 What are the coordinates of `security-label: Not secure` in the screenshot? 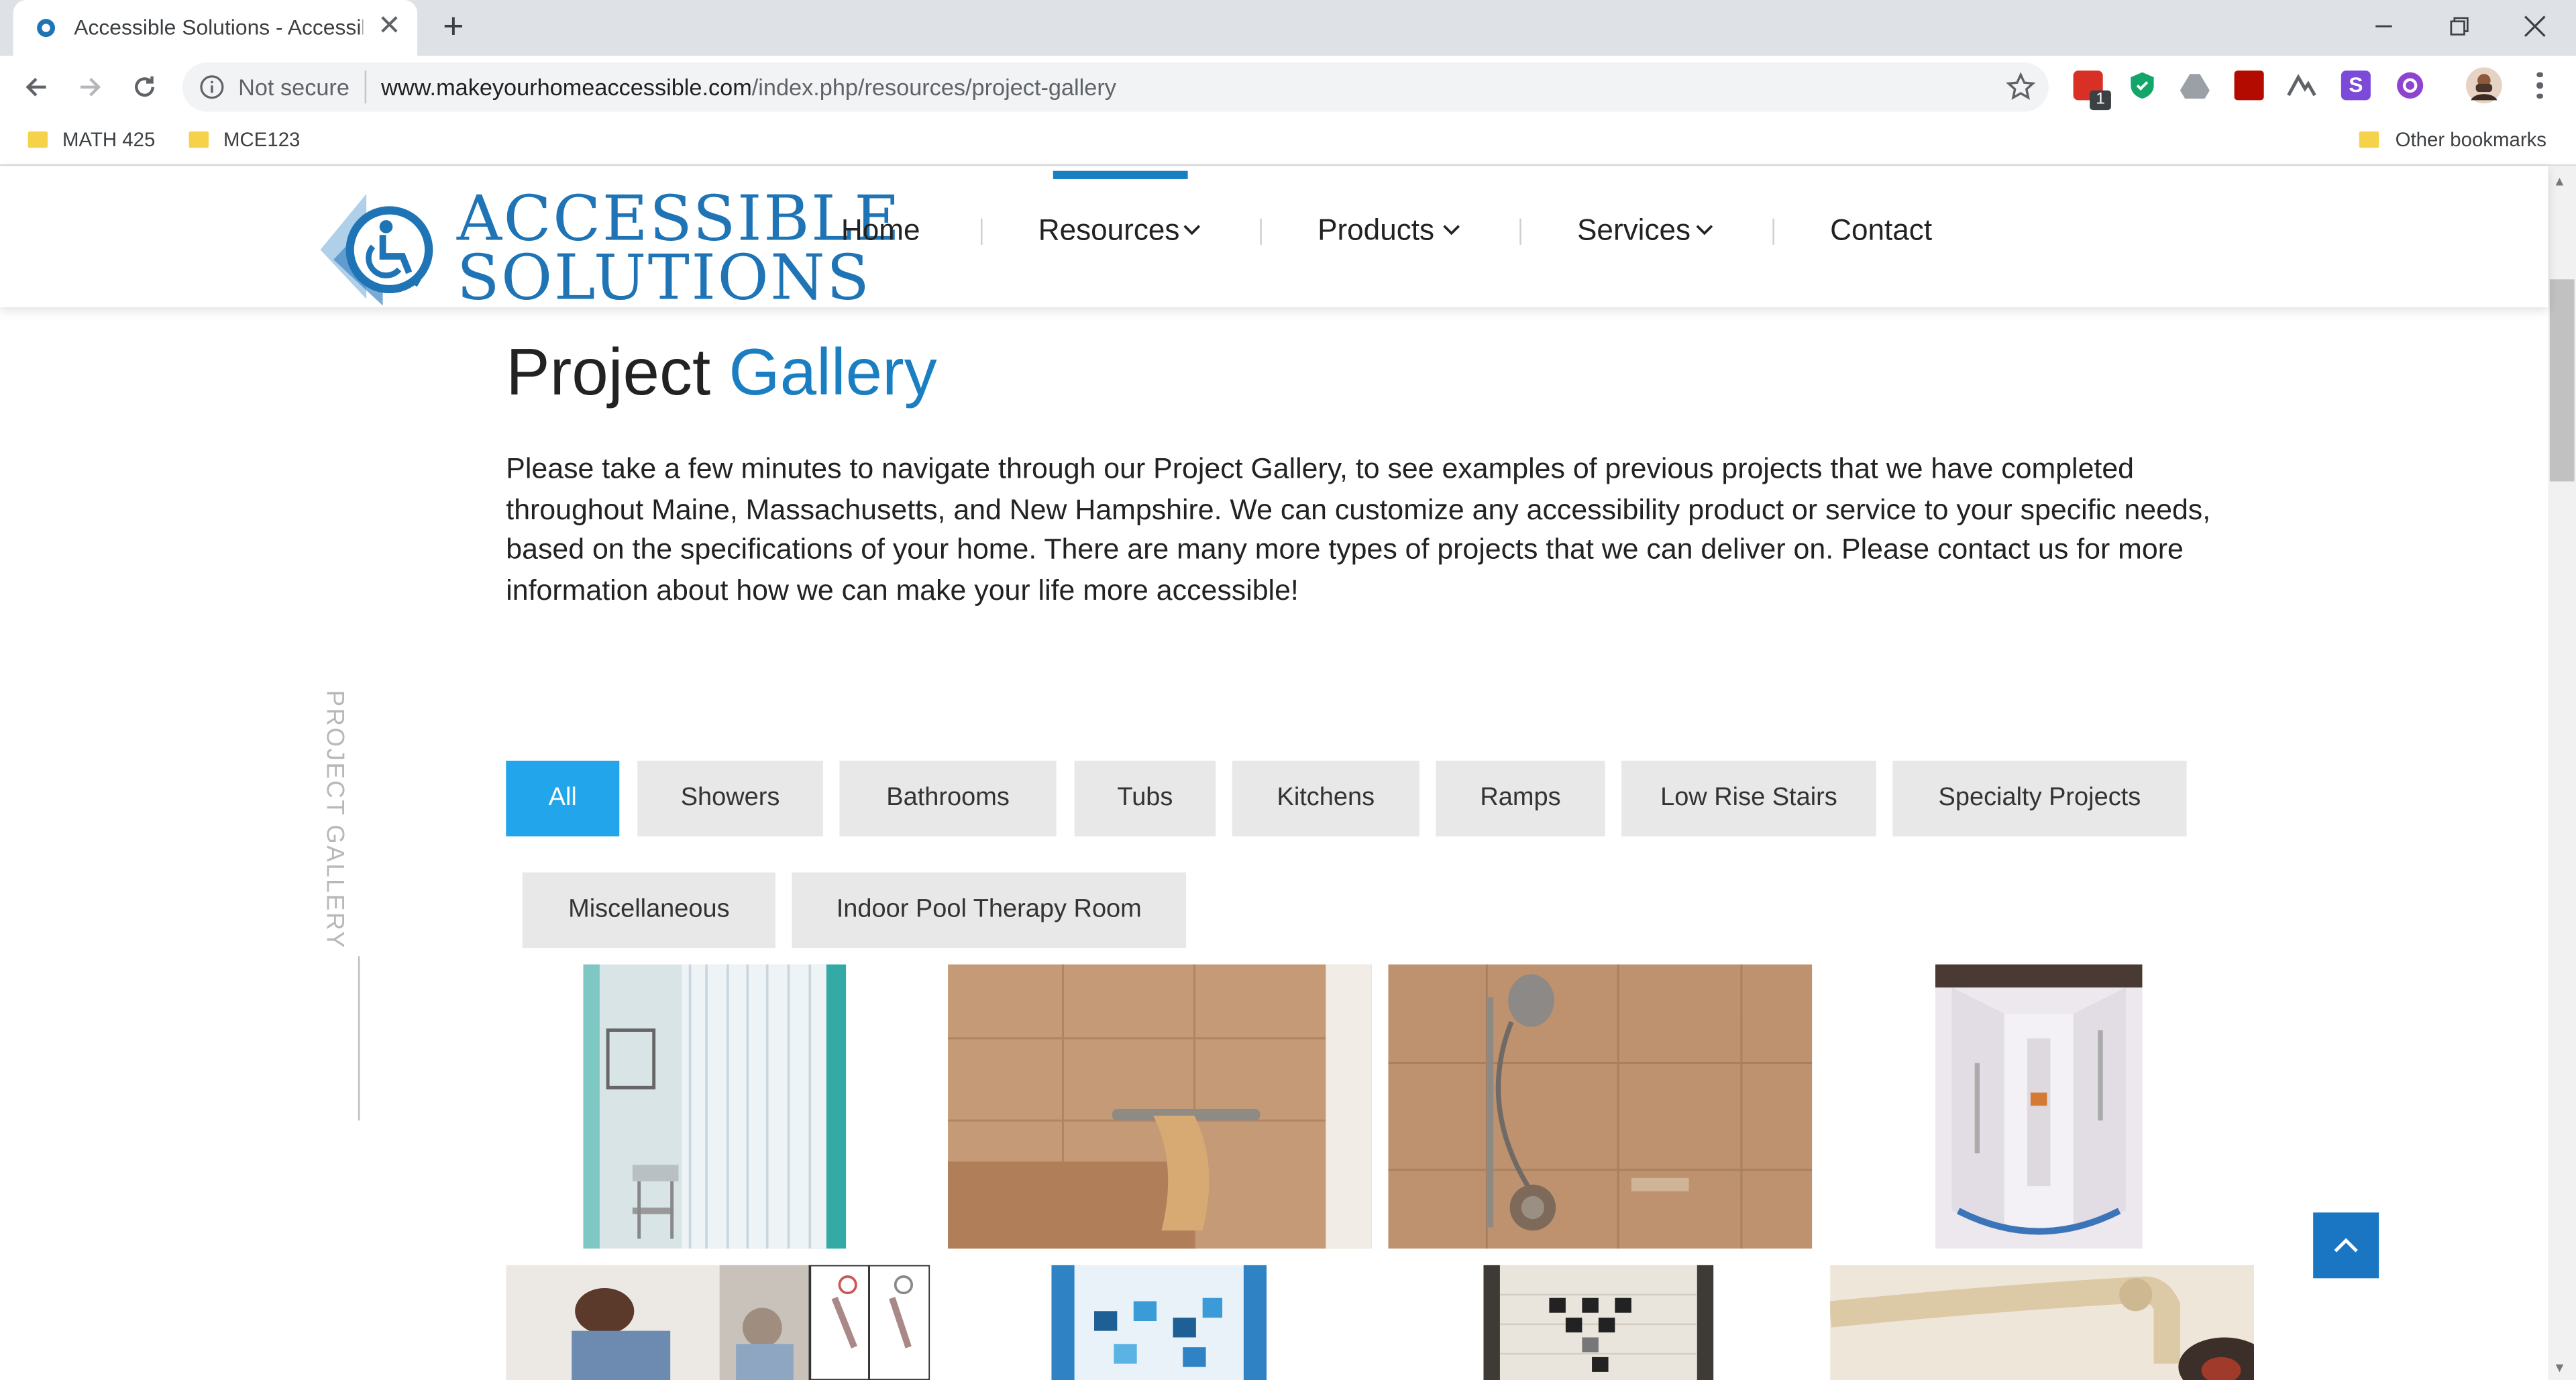 It's located at (294, 87).